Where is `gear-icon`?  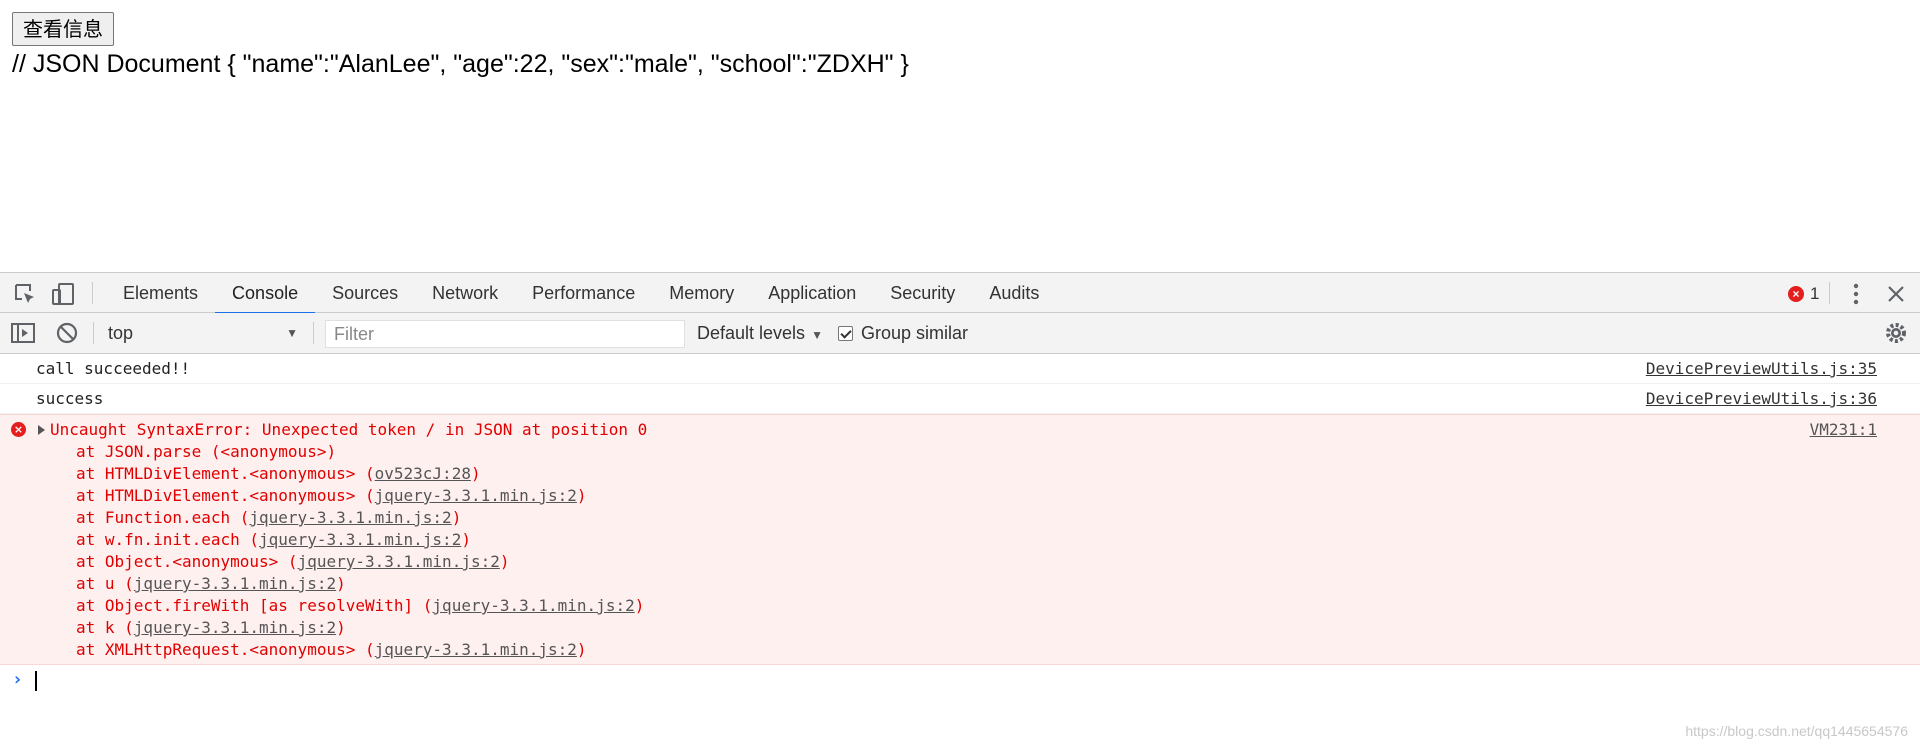 gear-icon is located at coordinates (1896, 333).